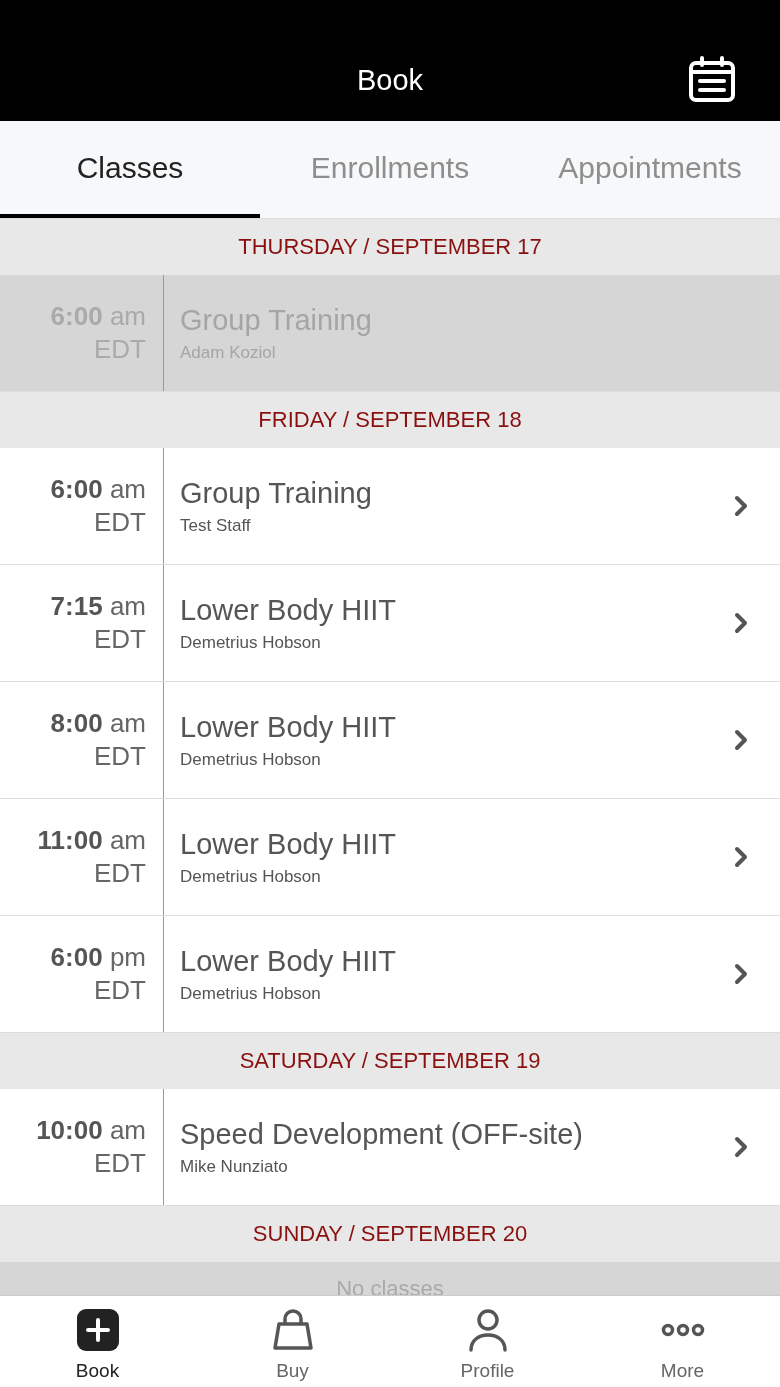  I want to click on day-heading: FRIDAY / SEPTEMBER 18, so click(390, 419).